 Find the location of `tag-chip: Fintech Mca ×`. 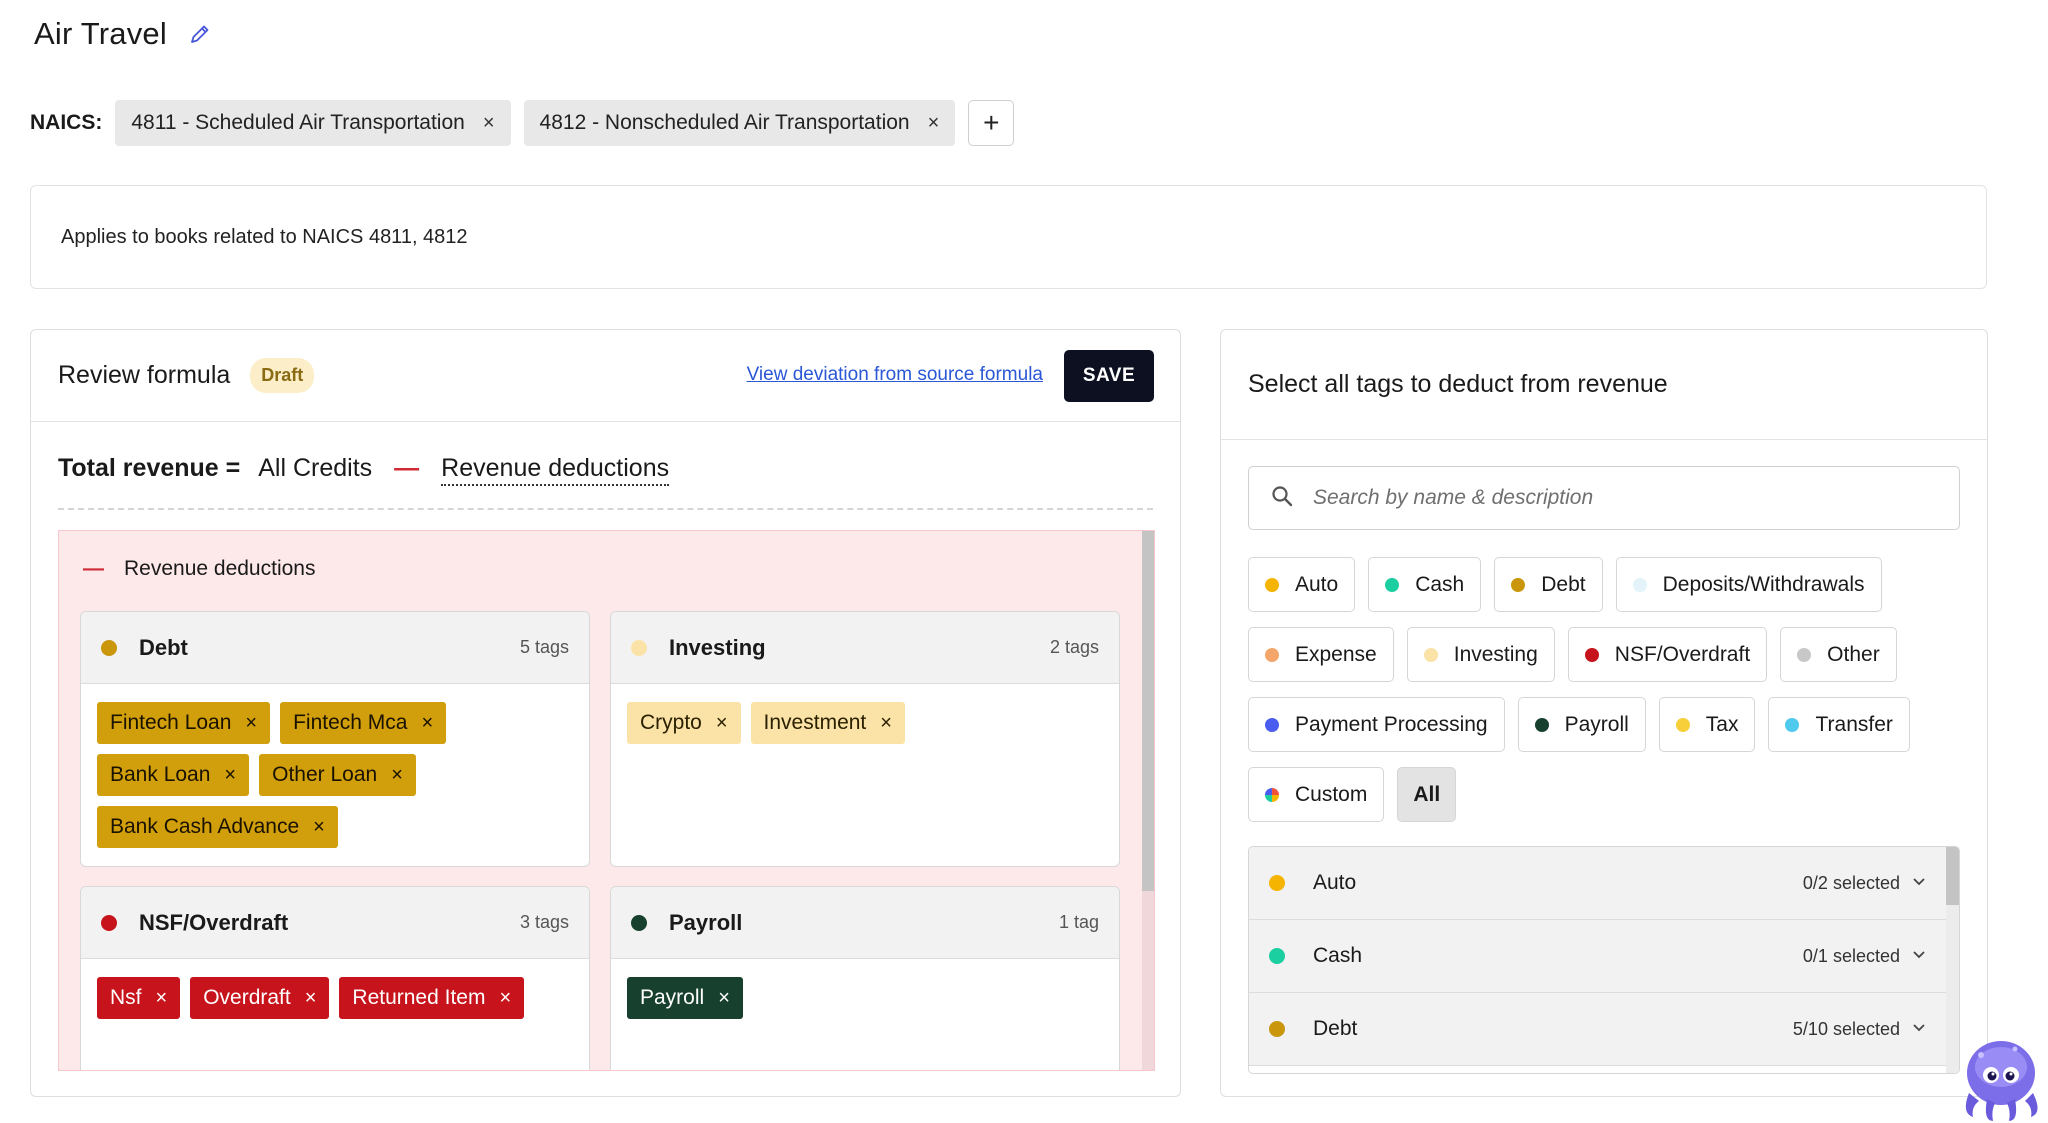

tag-chip: Fintech Mca × is located at coordinates (363, 723).